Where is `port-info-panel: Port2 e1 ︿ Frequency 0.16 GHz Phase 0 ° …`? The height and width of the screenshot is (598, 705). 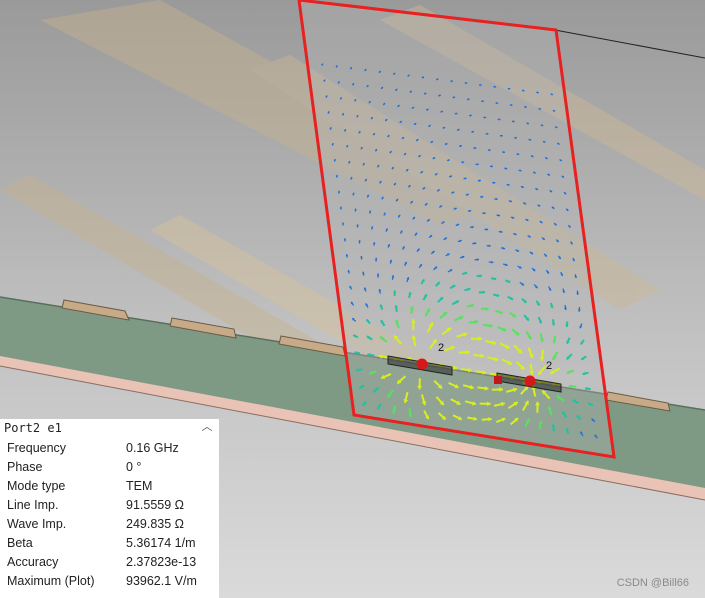 port-info-panel: Port2 e1 ︿ Frequency 0.16 GHz Phase 0 ° … is located at coordinates (109, 508).